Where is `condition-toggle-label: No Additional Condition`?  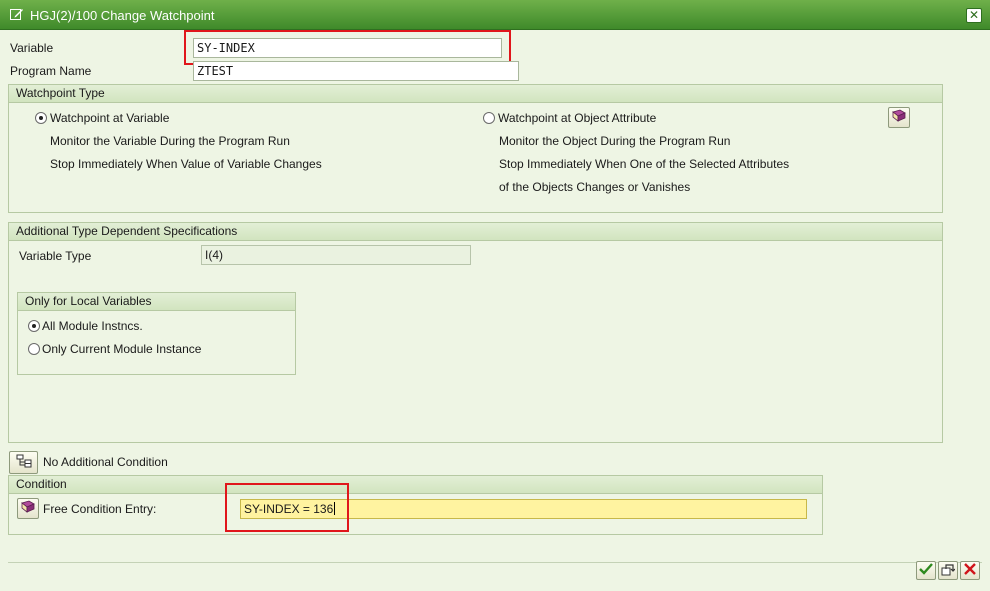 condition-toggle-label: No Additional Condition is located at coordinates (105, 462).